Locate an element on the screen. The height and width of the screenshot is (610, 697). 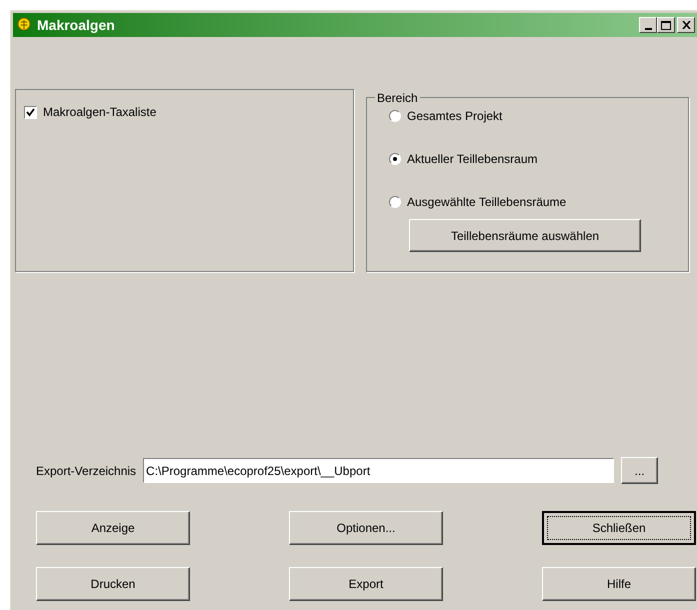
dialog-button: Hilfe is located at coordinates (619, 584).